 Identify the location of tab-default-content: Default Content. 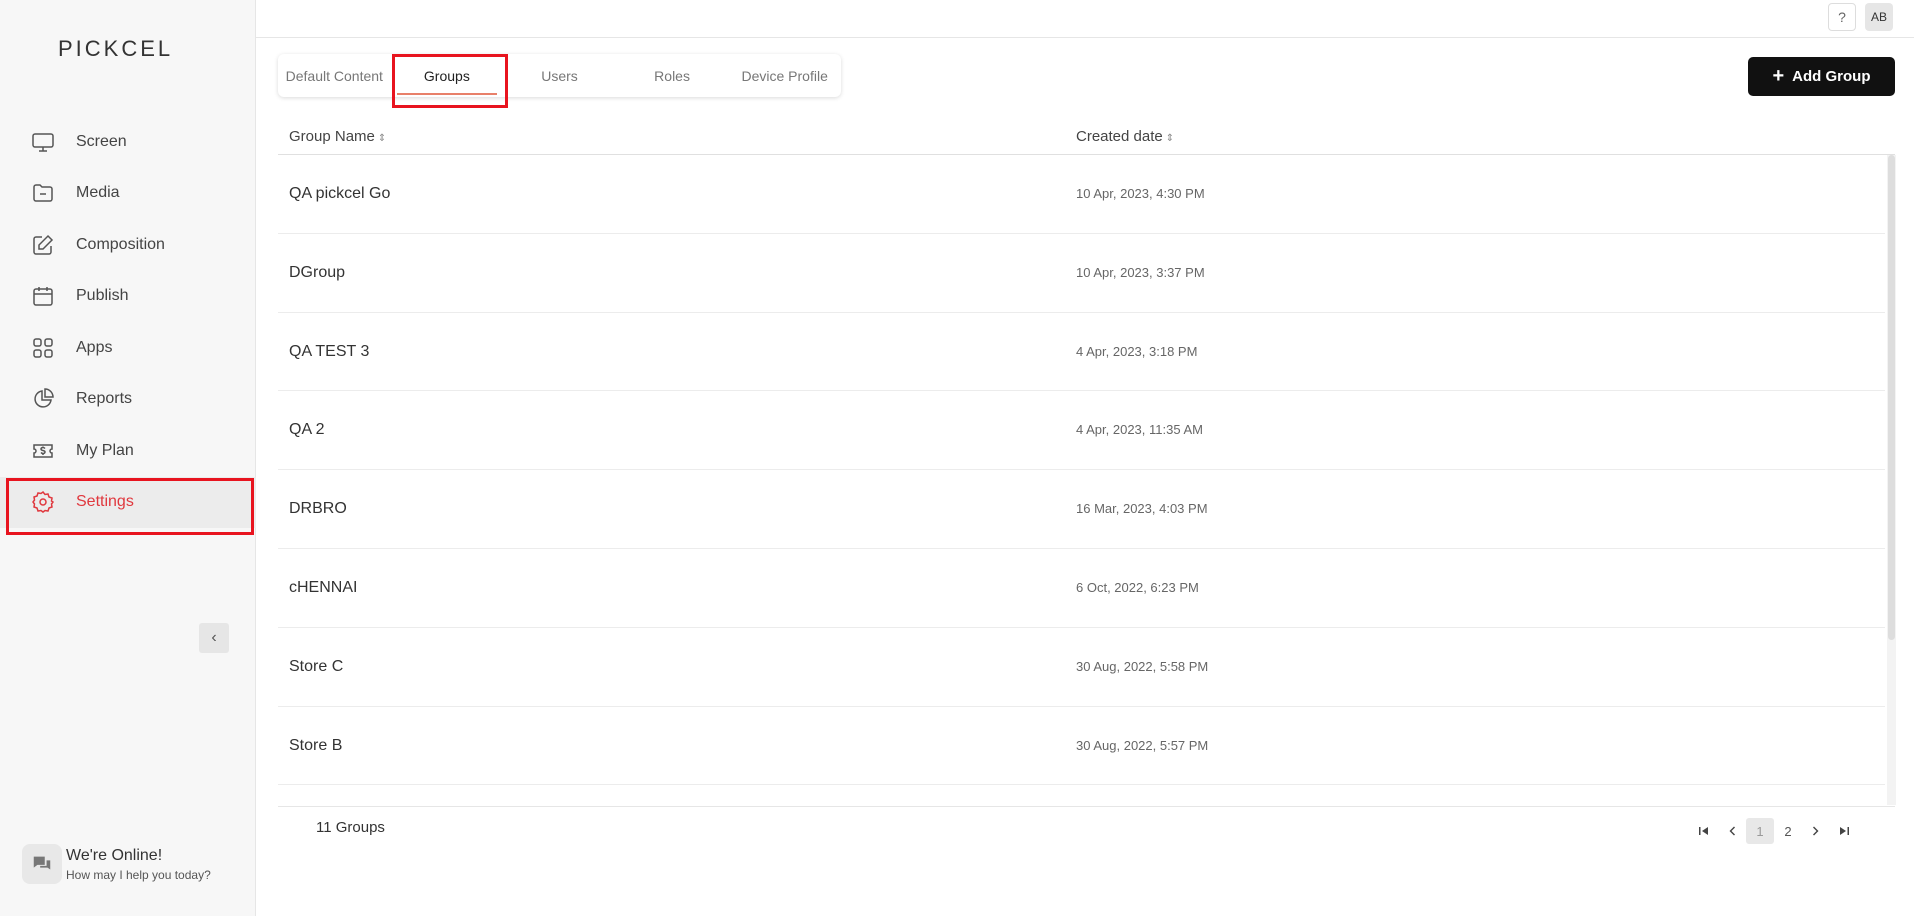
(334, 75).